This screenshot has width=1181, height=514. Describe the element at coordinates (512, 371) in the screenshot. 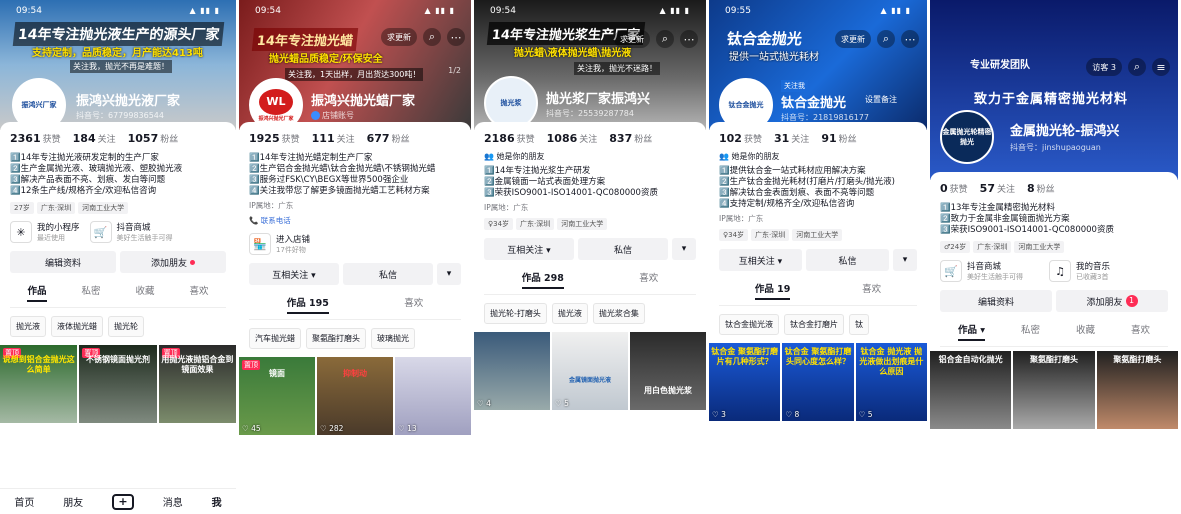

I see `video-tile: ♡ 4` at that location.